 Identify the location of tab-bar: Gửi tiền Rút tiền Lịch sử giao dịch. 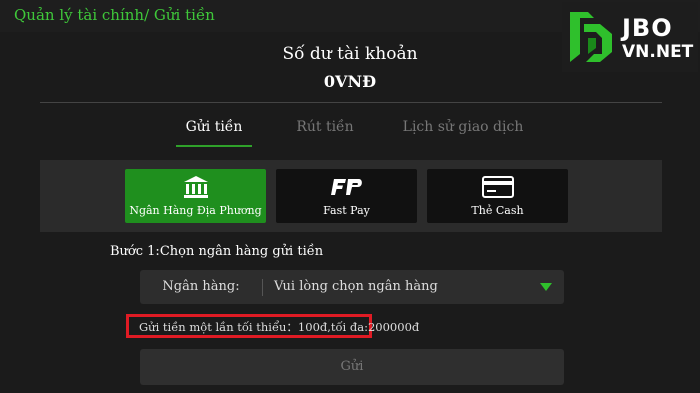
(350, 134).